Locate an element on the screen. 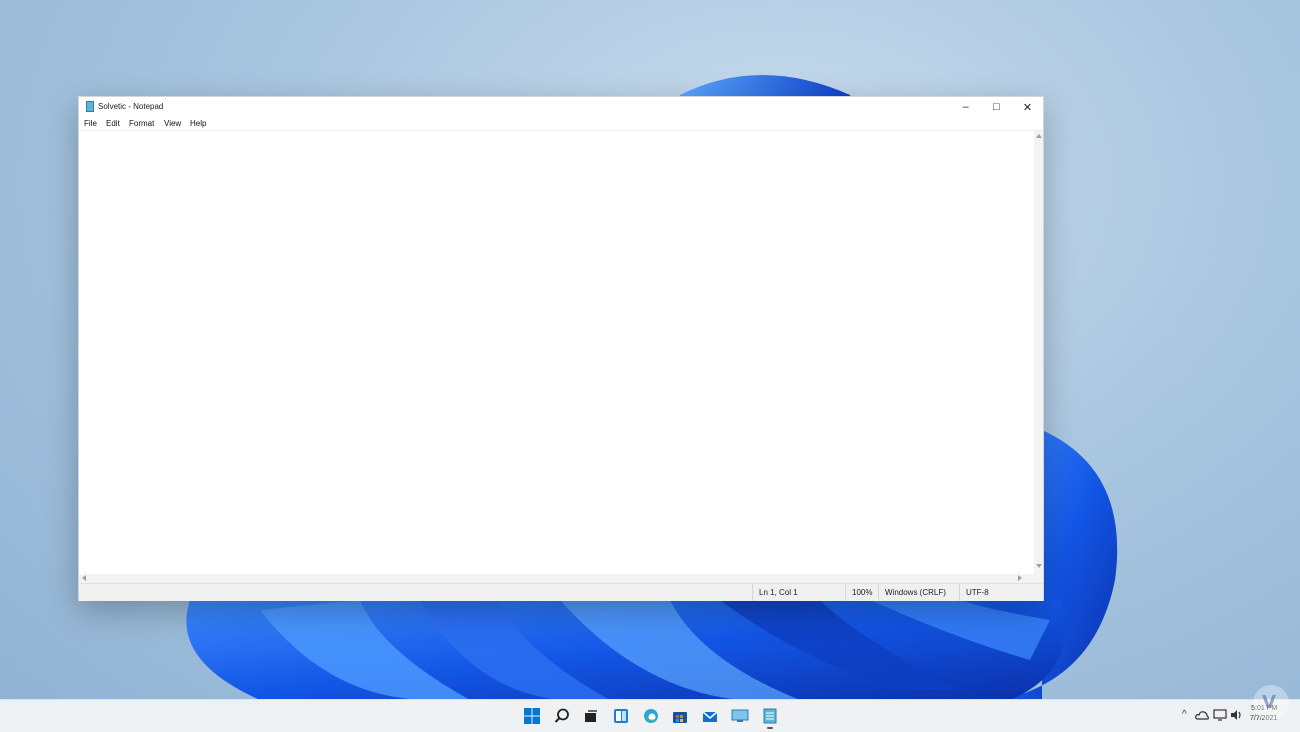 The image size is (1300, 732). maximize-icon: □ is located at coordinates (996, 107).